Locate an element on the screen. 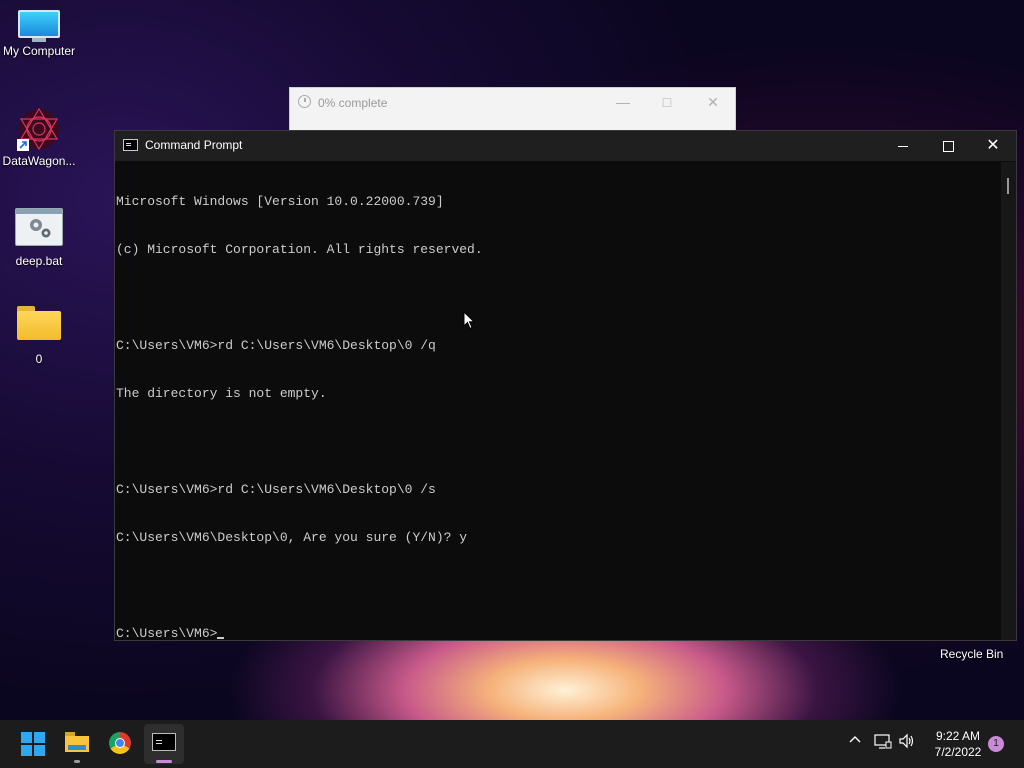 This screenshot has height=768, width=1024. taskbar-clock-time: 9:22 AM is located at coordinates (958, 736).